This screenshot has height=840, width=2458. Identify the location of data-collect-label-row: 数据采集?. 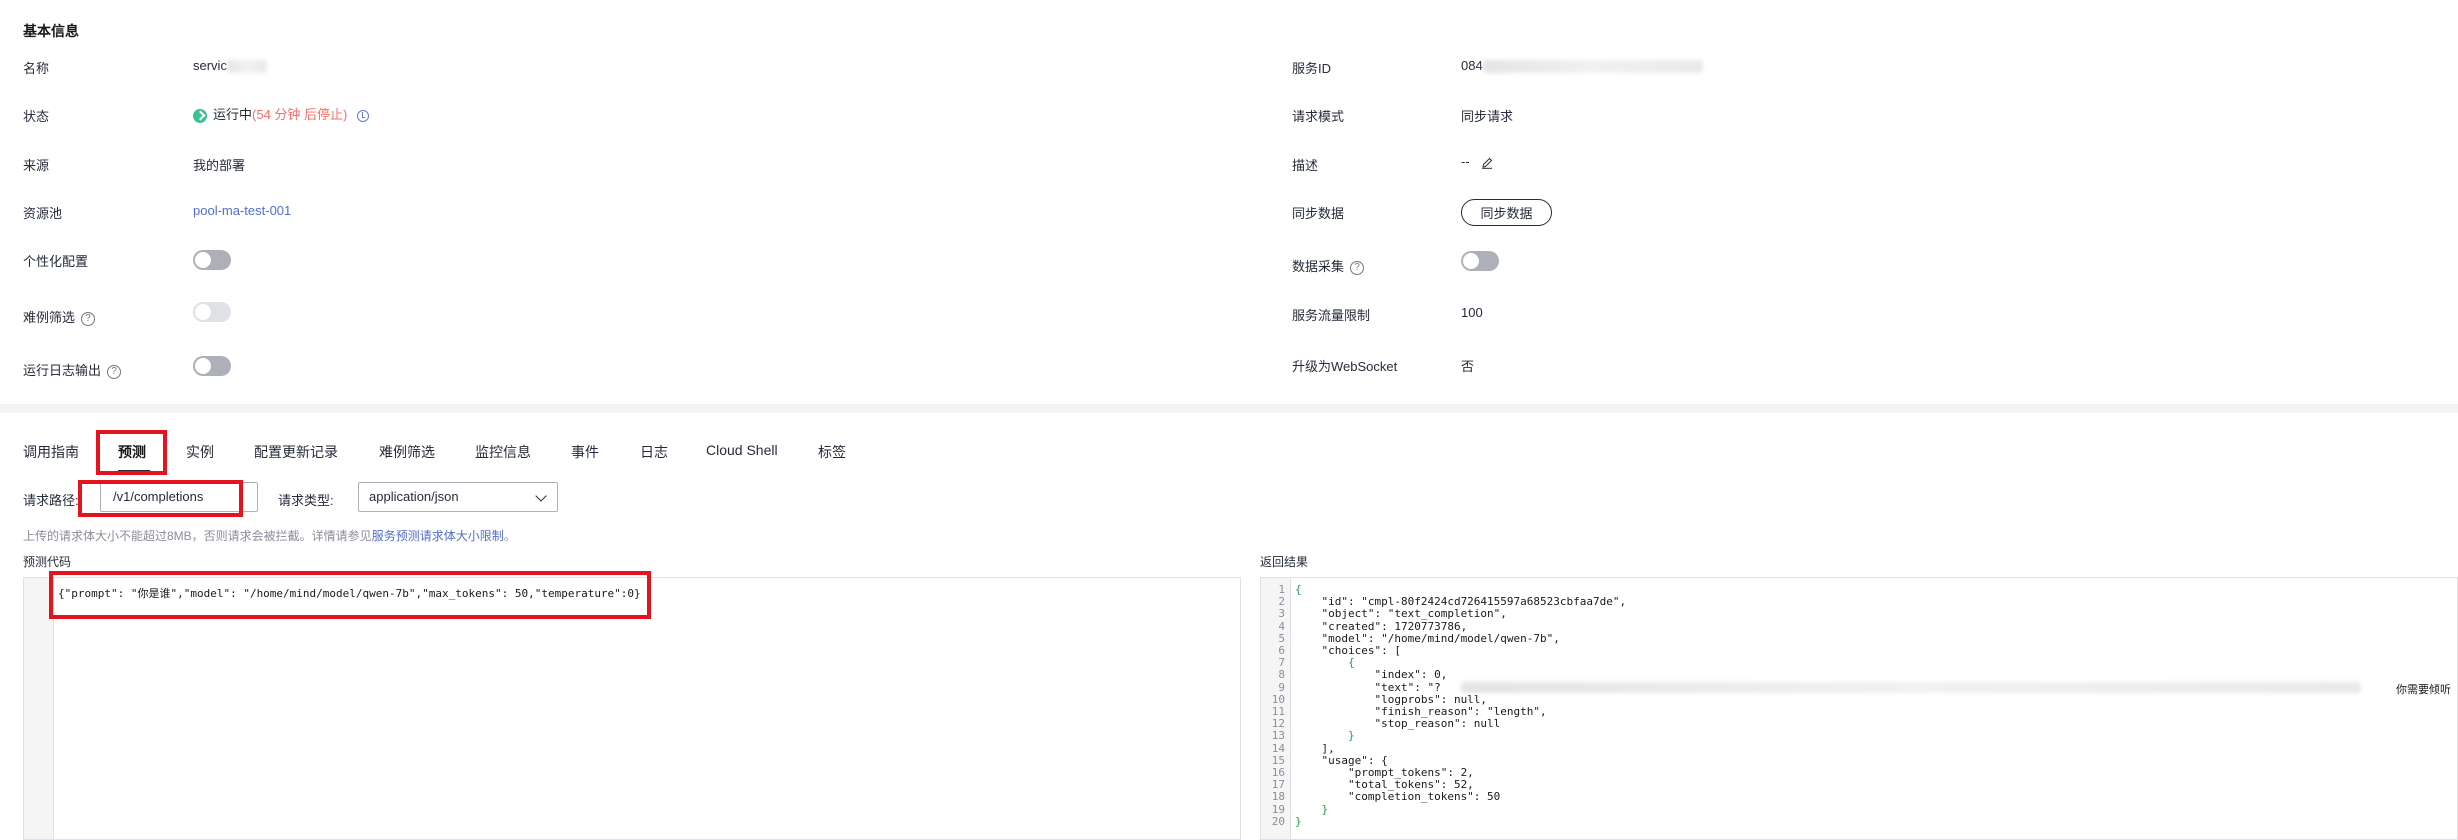
(1328, 265).